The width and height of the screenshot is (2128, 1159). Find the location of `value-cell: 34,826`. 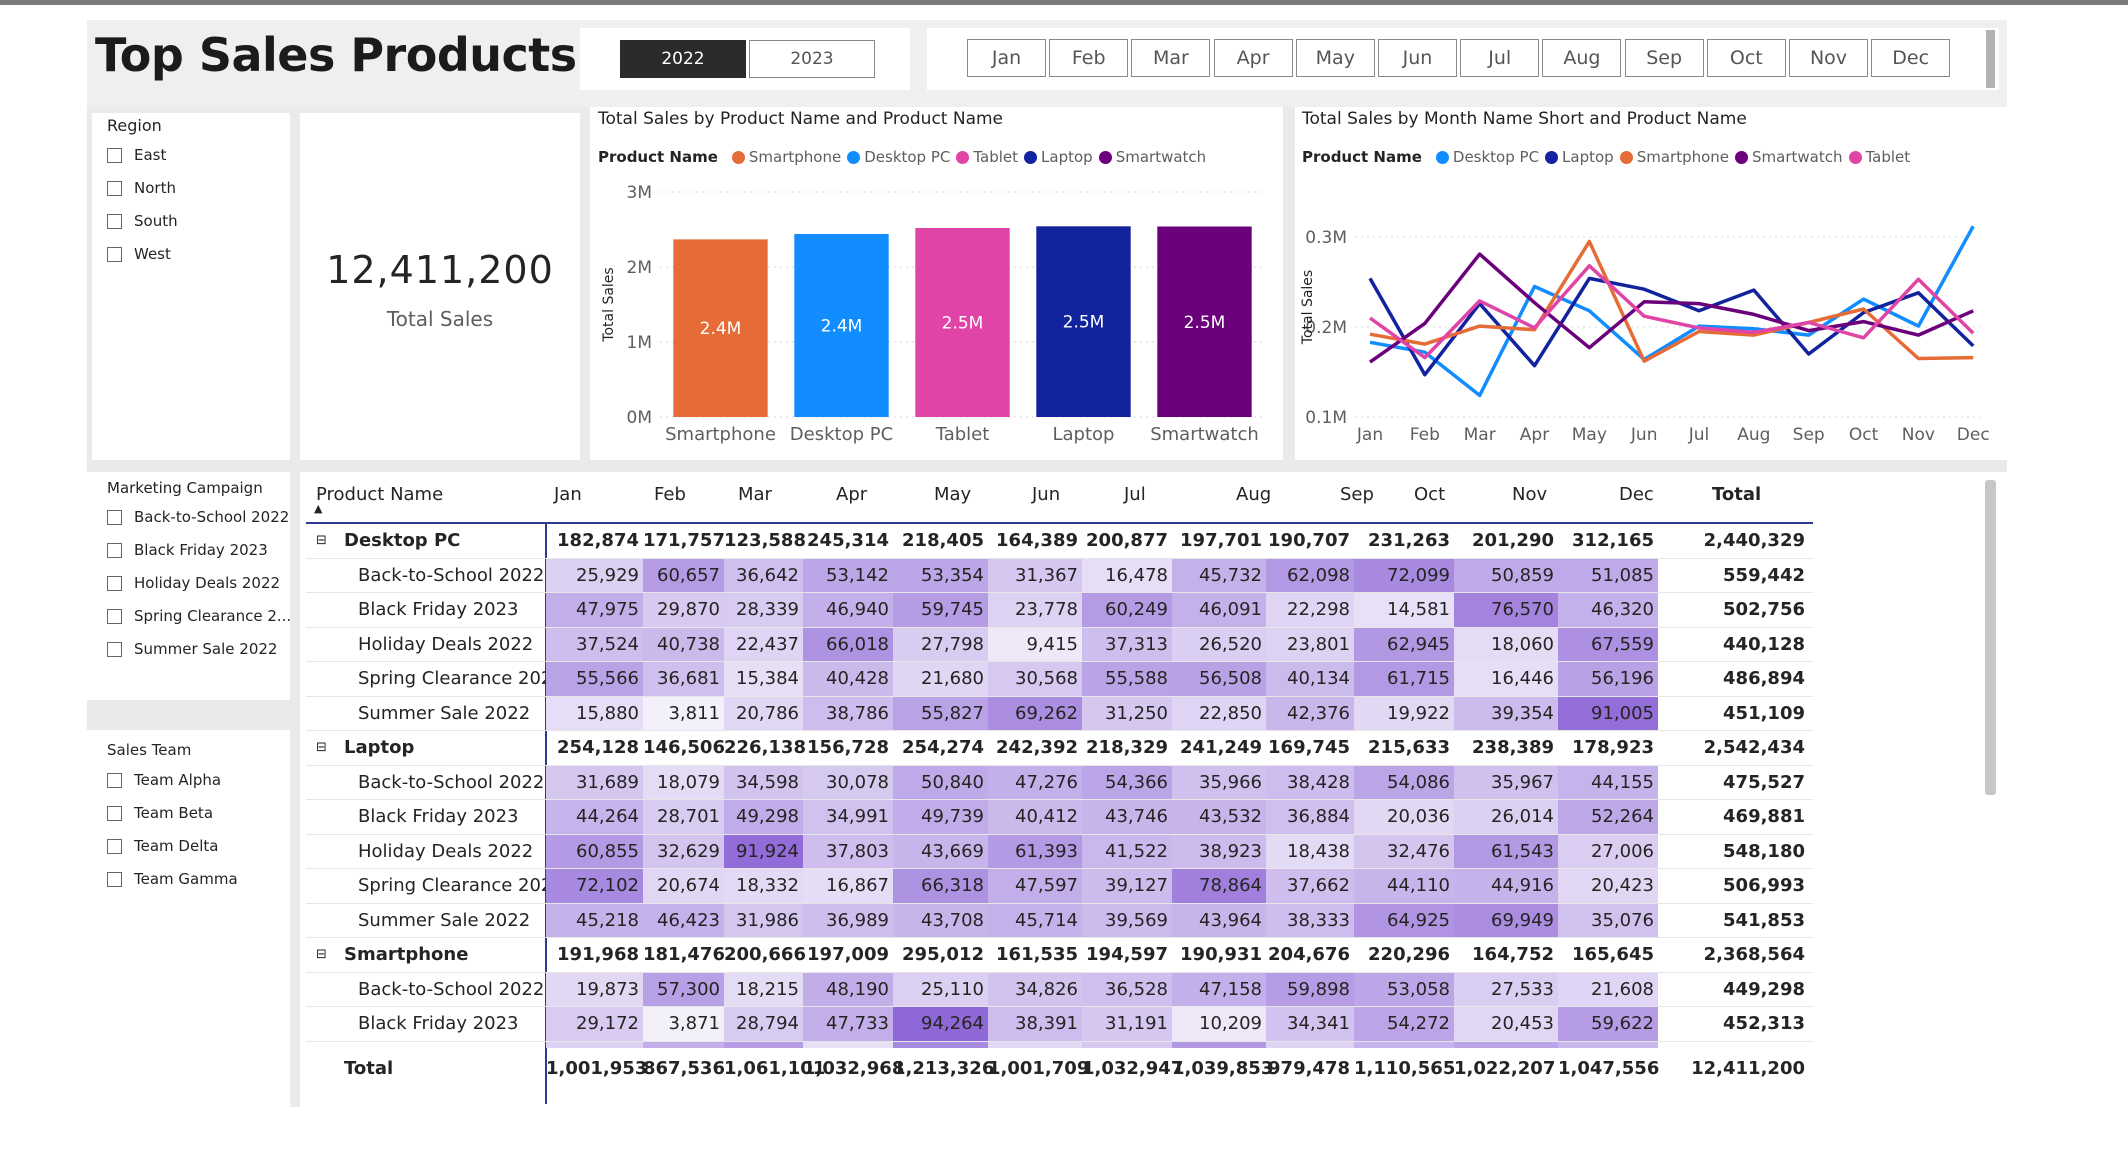

value-cell: 34,826 is located at coordinates (1035, 989).